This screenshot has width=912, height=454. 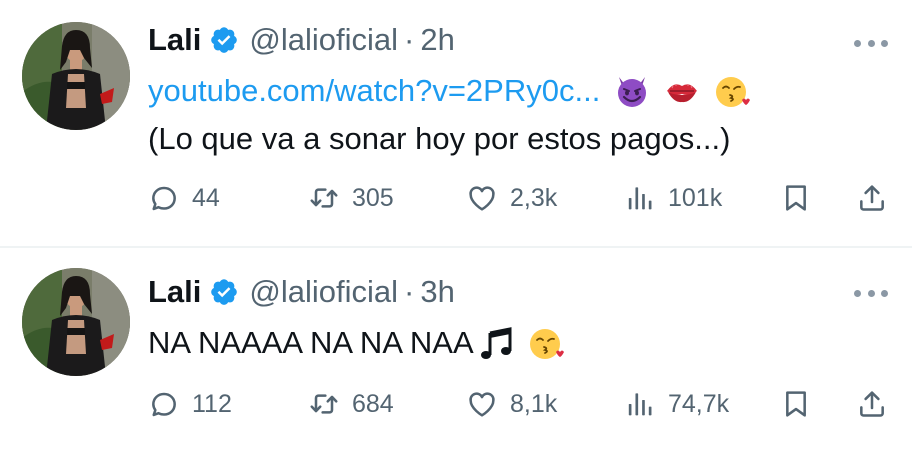 I want to click on repost-button: 684, so click(x=351, y=404).